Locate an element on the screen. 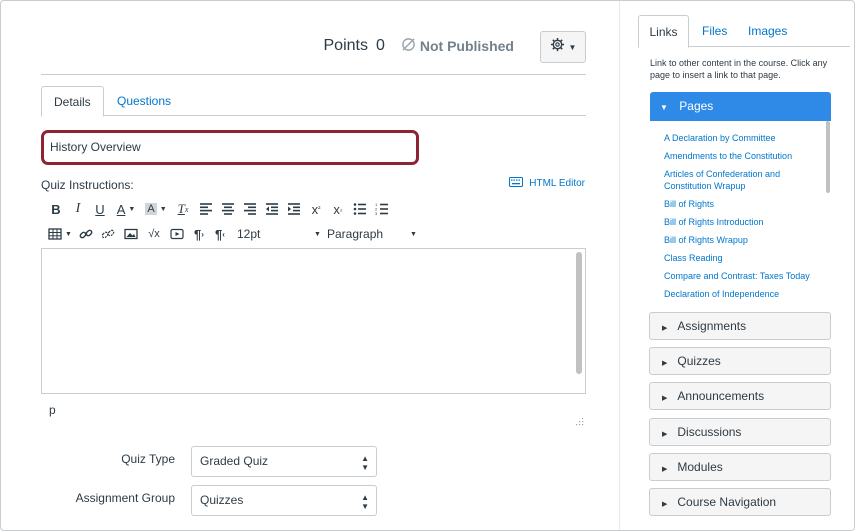  table-icon: ▼ is located at coordinates (60, 234).